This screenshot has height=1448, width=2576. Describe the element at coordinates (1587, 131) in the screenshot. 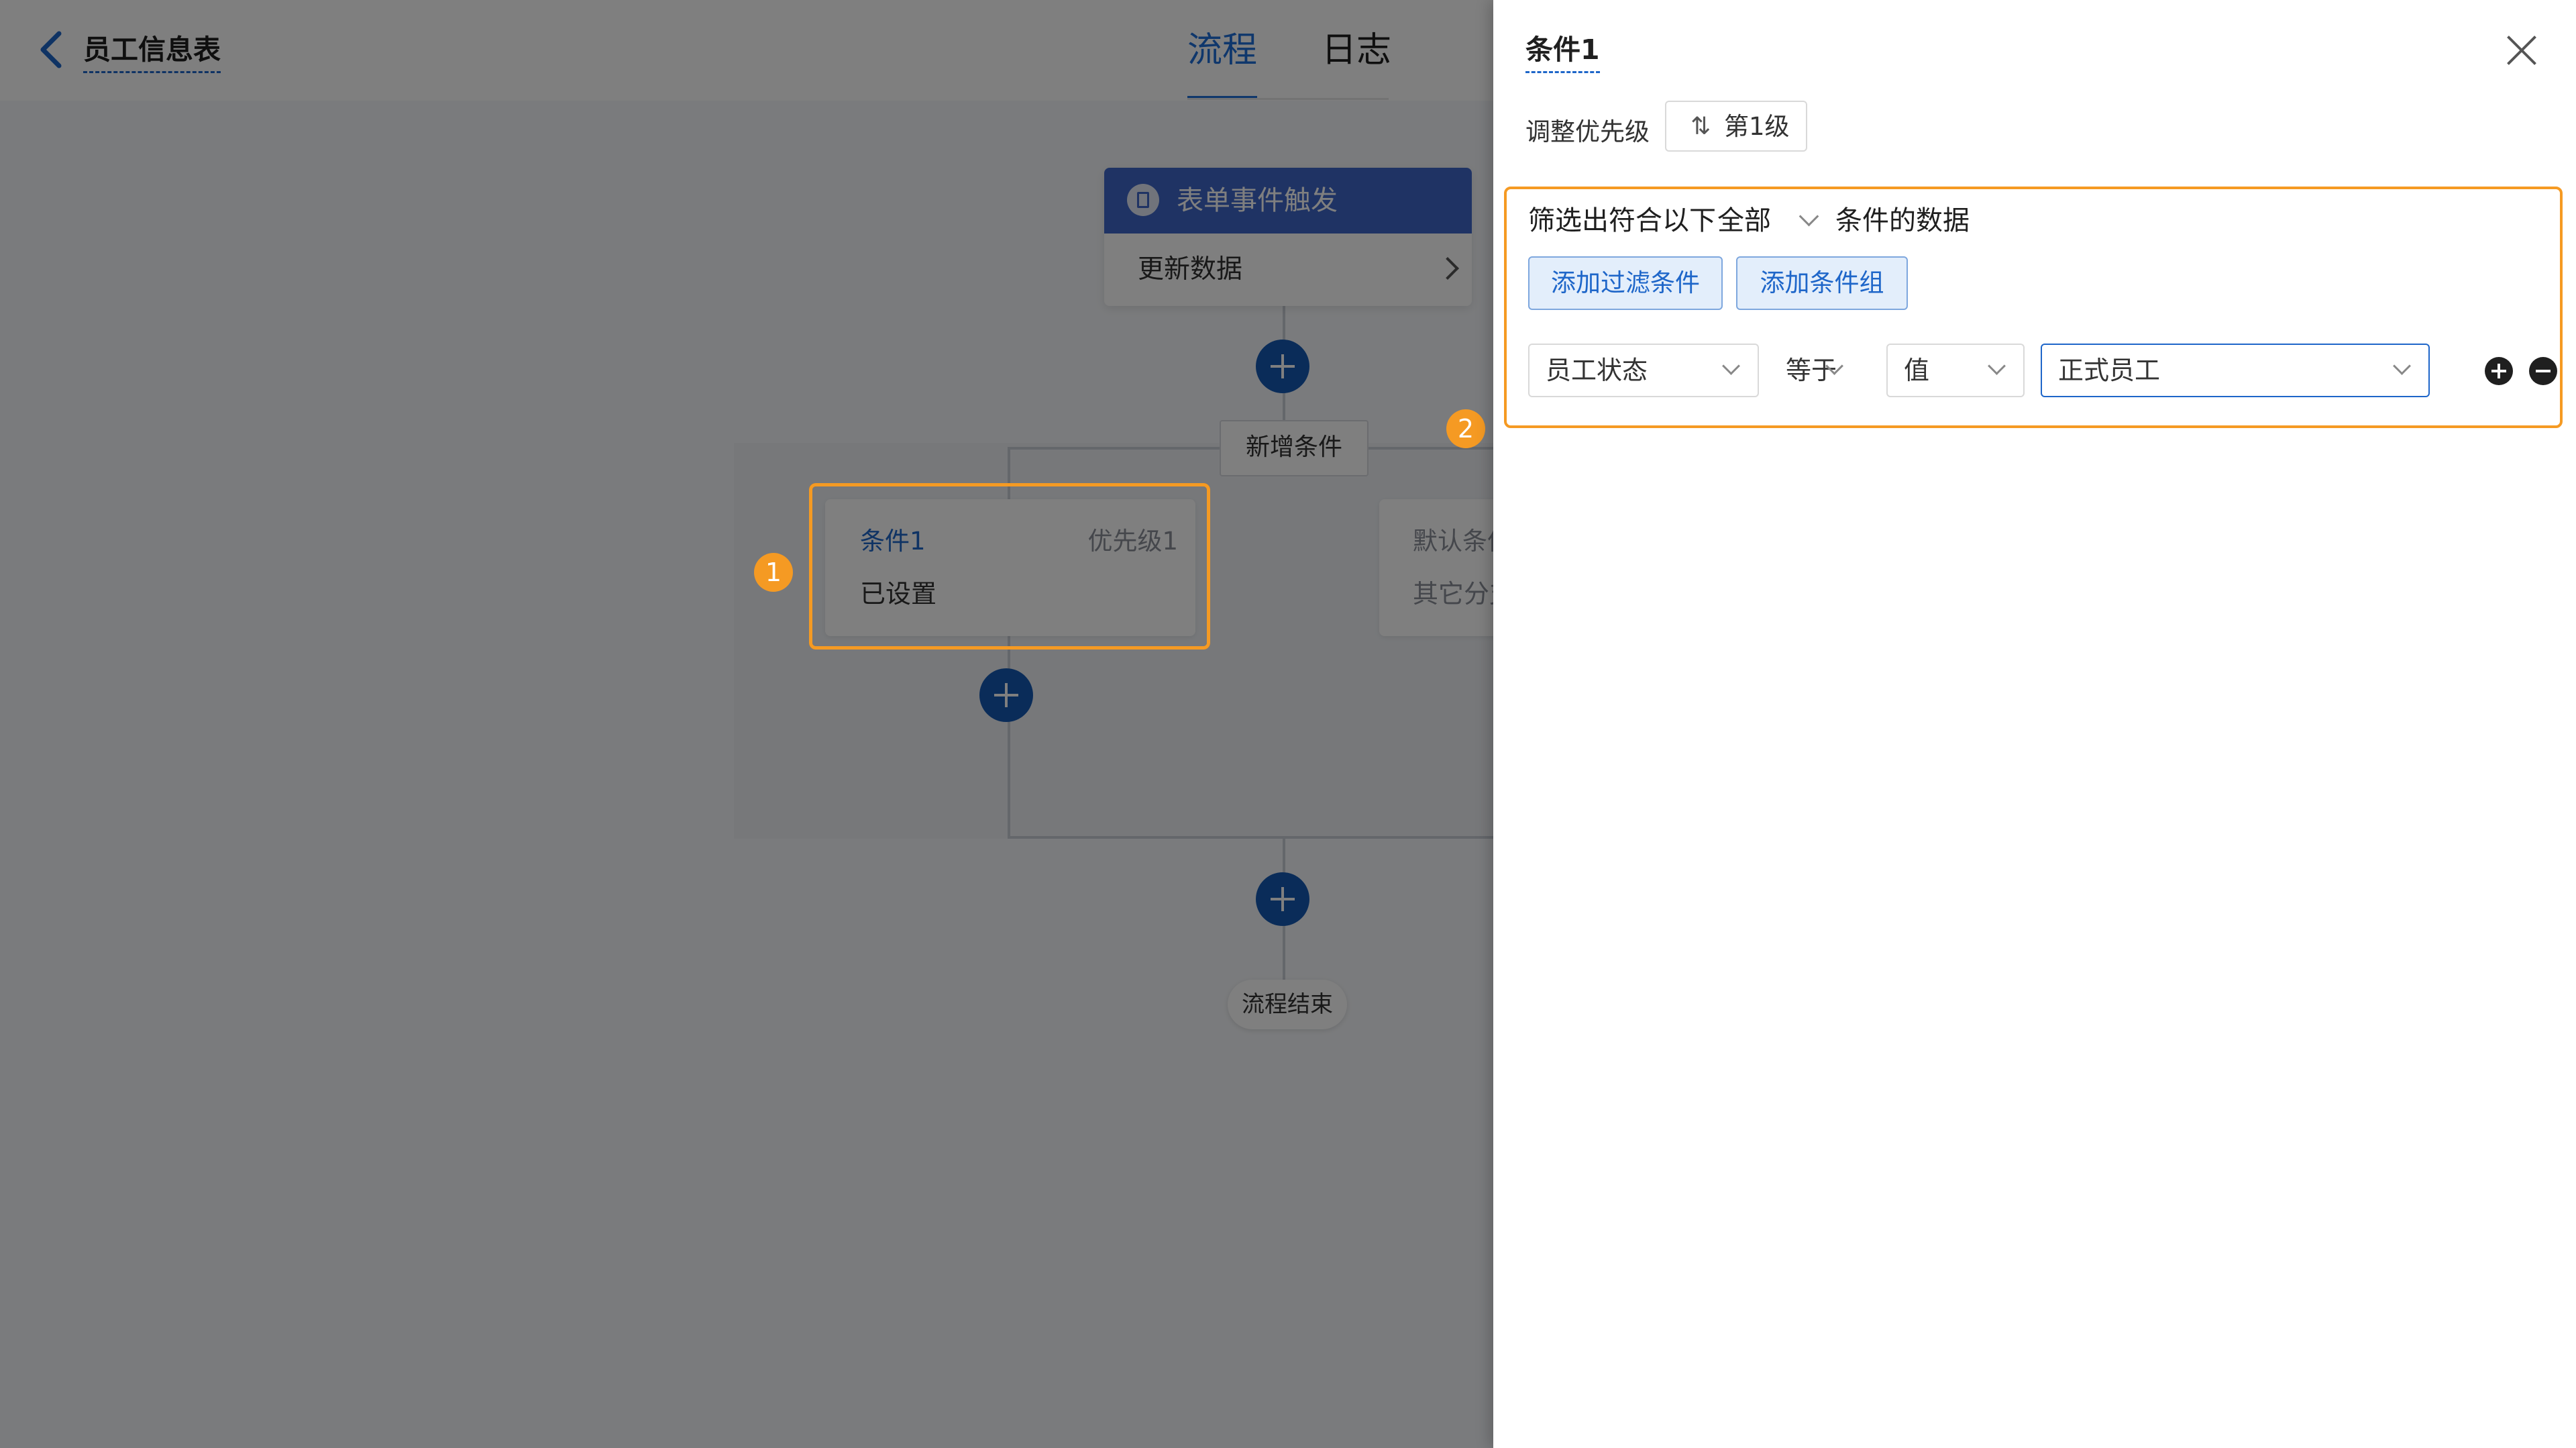

I see `priority-label: 调整优先级` at that location.